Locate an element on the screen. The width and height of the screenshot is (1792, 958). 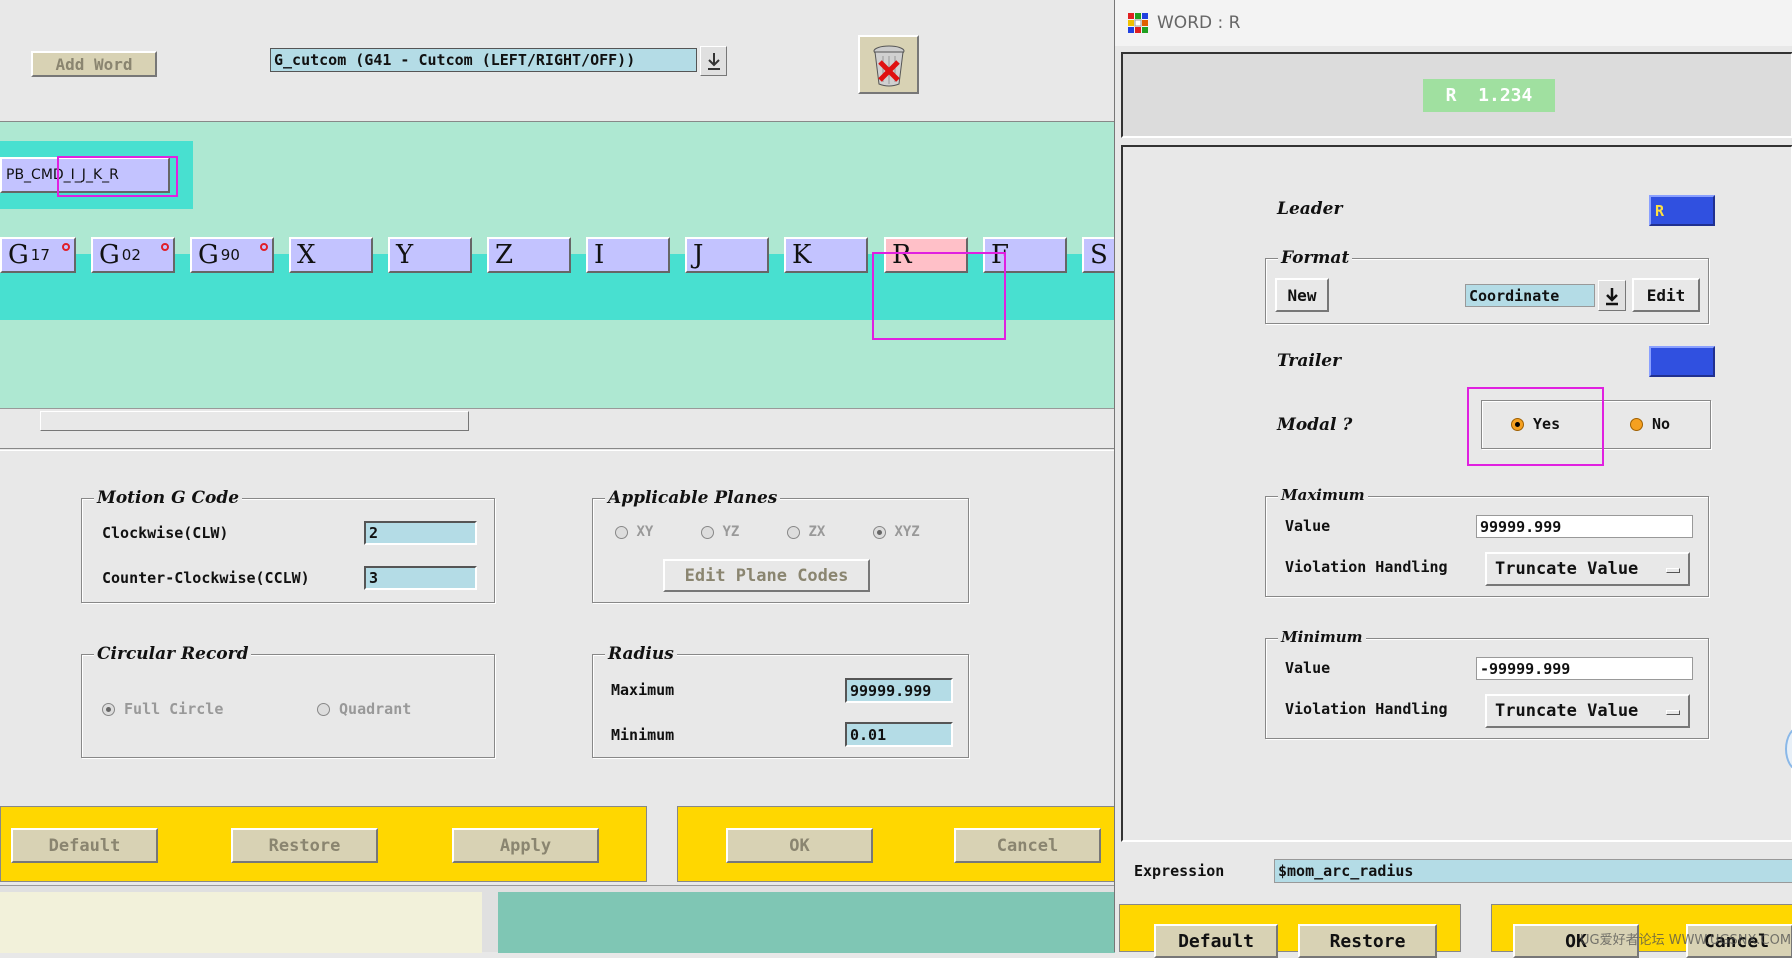
ok-button: OK is located at coordinates (799, 845).